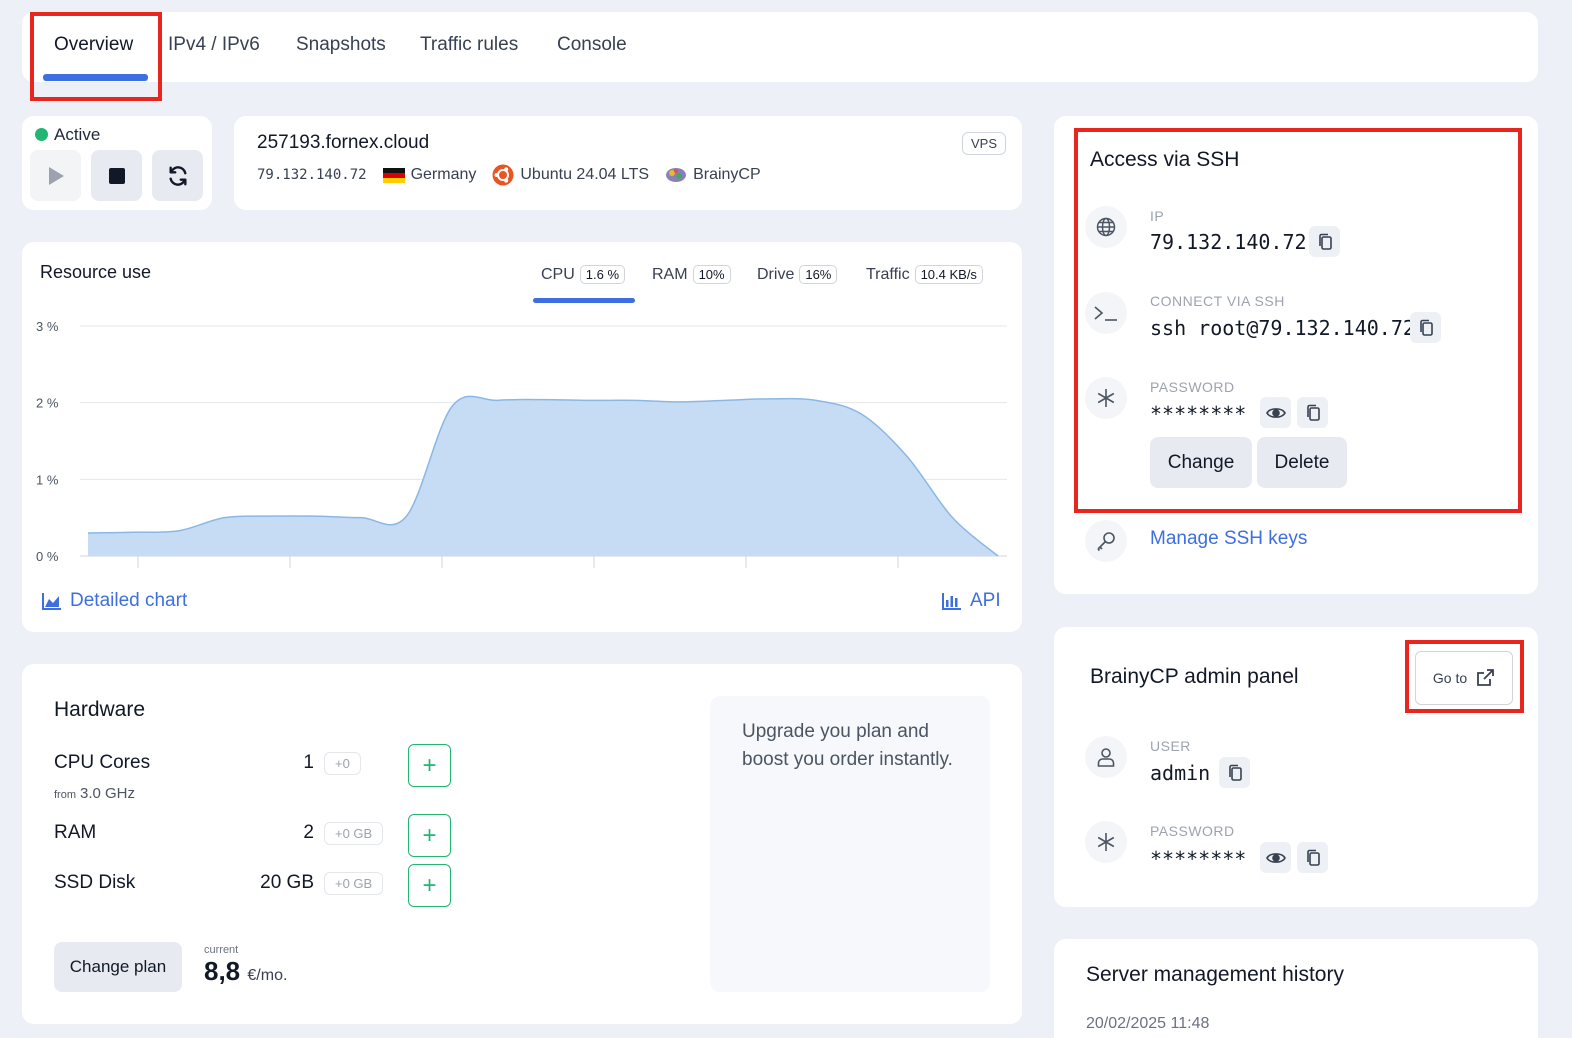 The width and height of the screenshot is (1572, 1038). I want to click on detailed-chart-link: Detailed chart, so click(114, 601).